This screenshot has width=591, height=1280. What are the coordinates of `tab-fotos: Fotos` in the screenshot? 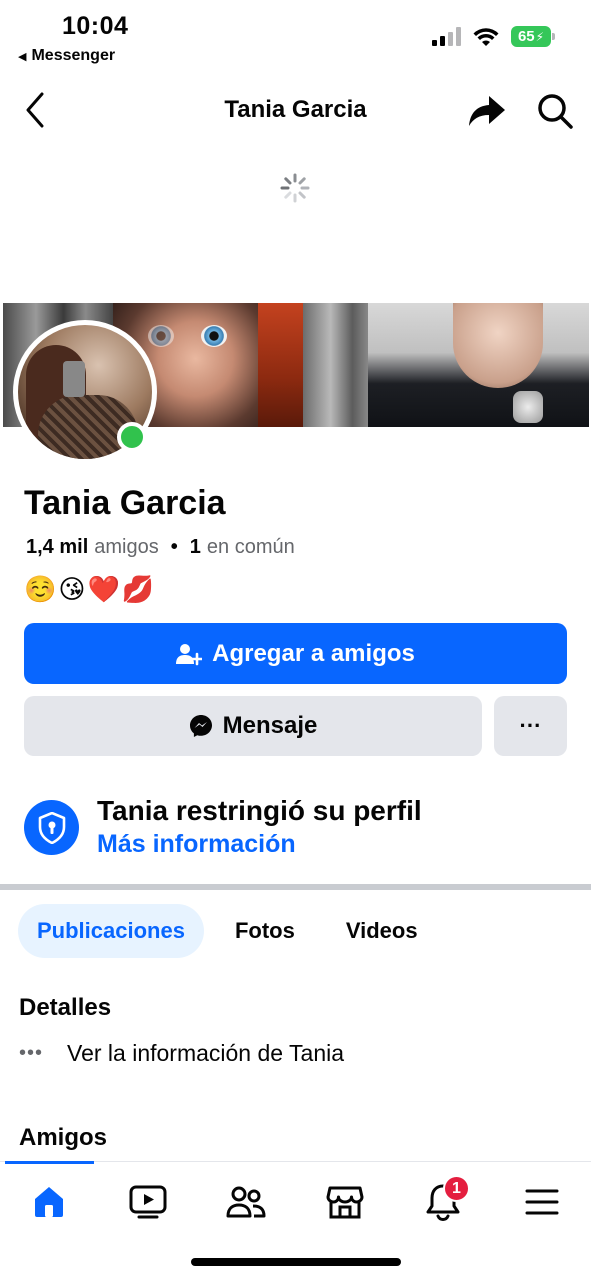 It's located at (265, 931).